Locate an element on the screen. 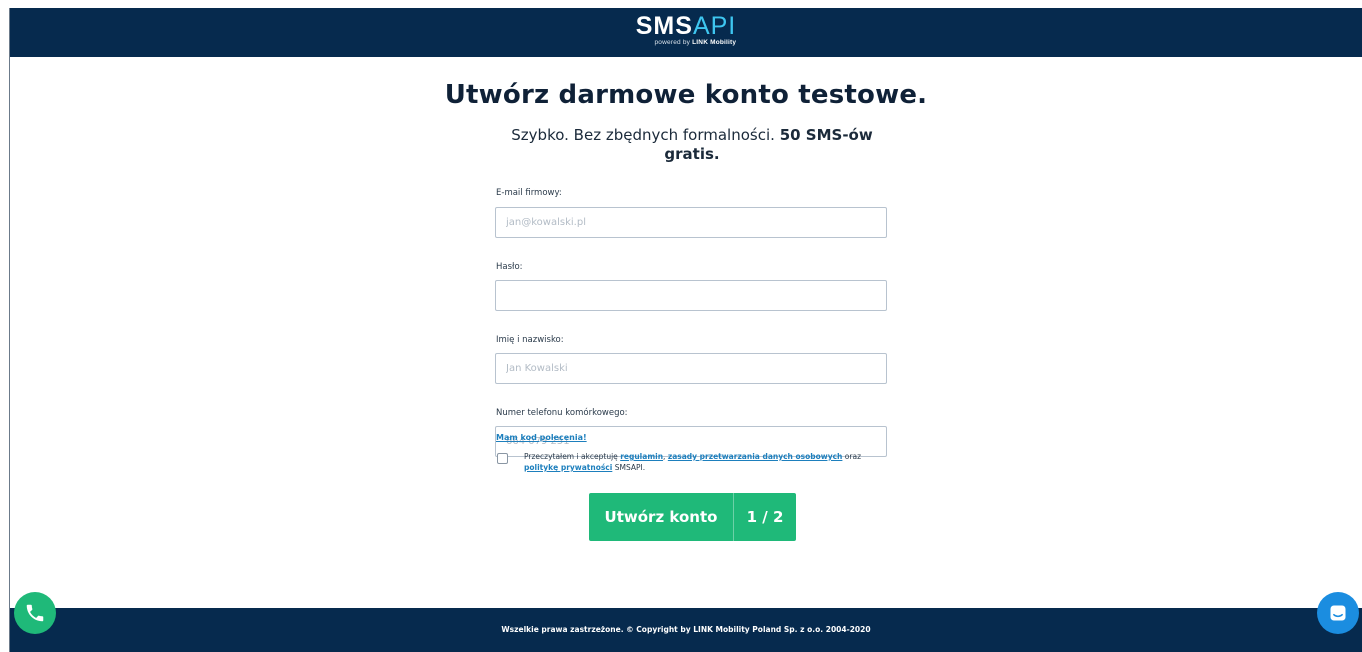 This screenshot has width=1362, height=652. step-indicator: 1 / 2 is located at coordinates (764, 517).